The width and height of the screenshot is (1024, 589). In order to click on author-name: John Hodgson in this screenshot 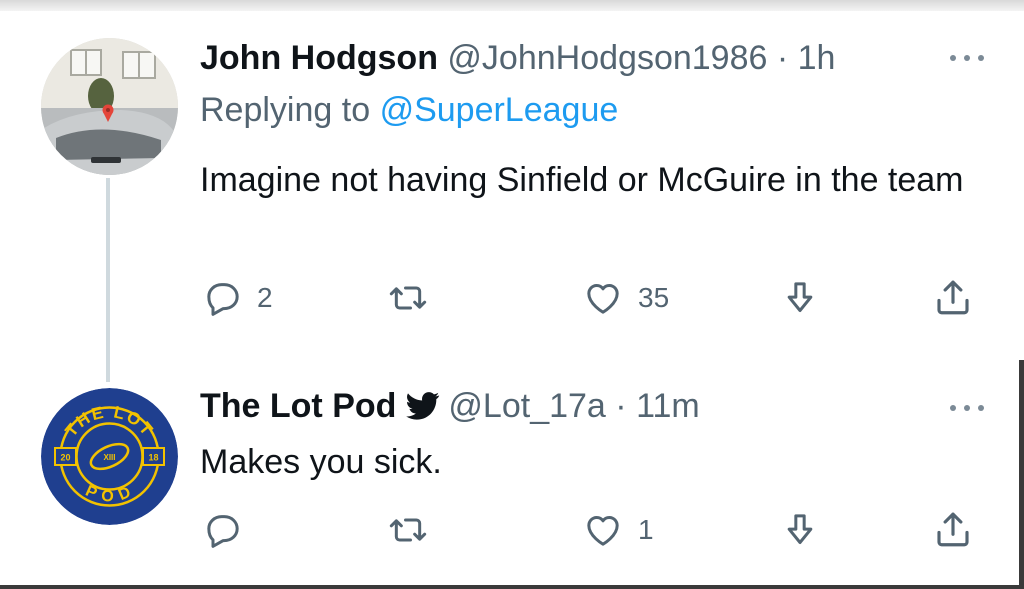, I will do `click(319, 58)`.